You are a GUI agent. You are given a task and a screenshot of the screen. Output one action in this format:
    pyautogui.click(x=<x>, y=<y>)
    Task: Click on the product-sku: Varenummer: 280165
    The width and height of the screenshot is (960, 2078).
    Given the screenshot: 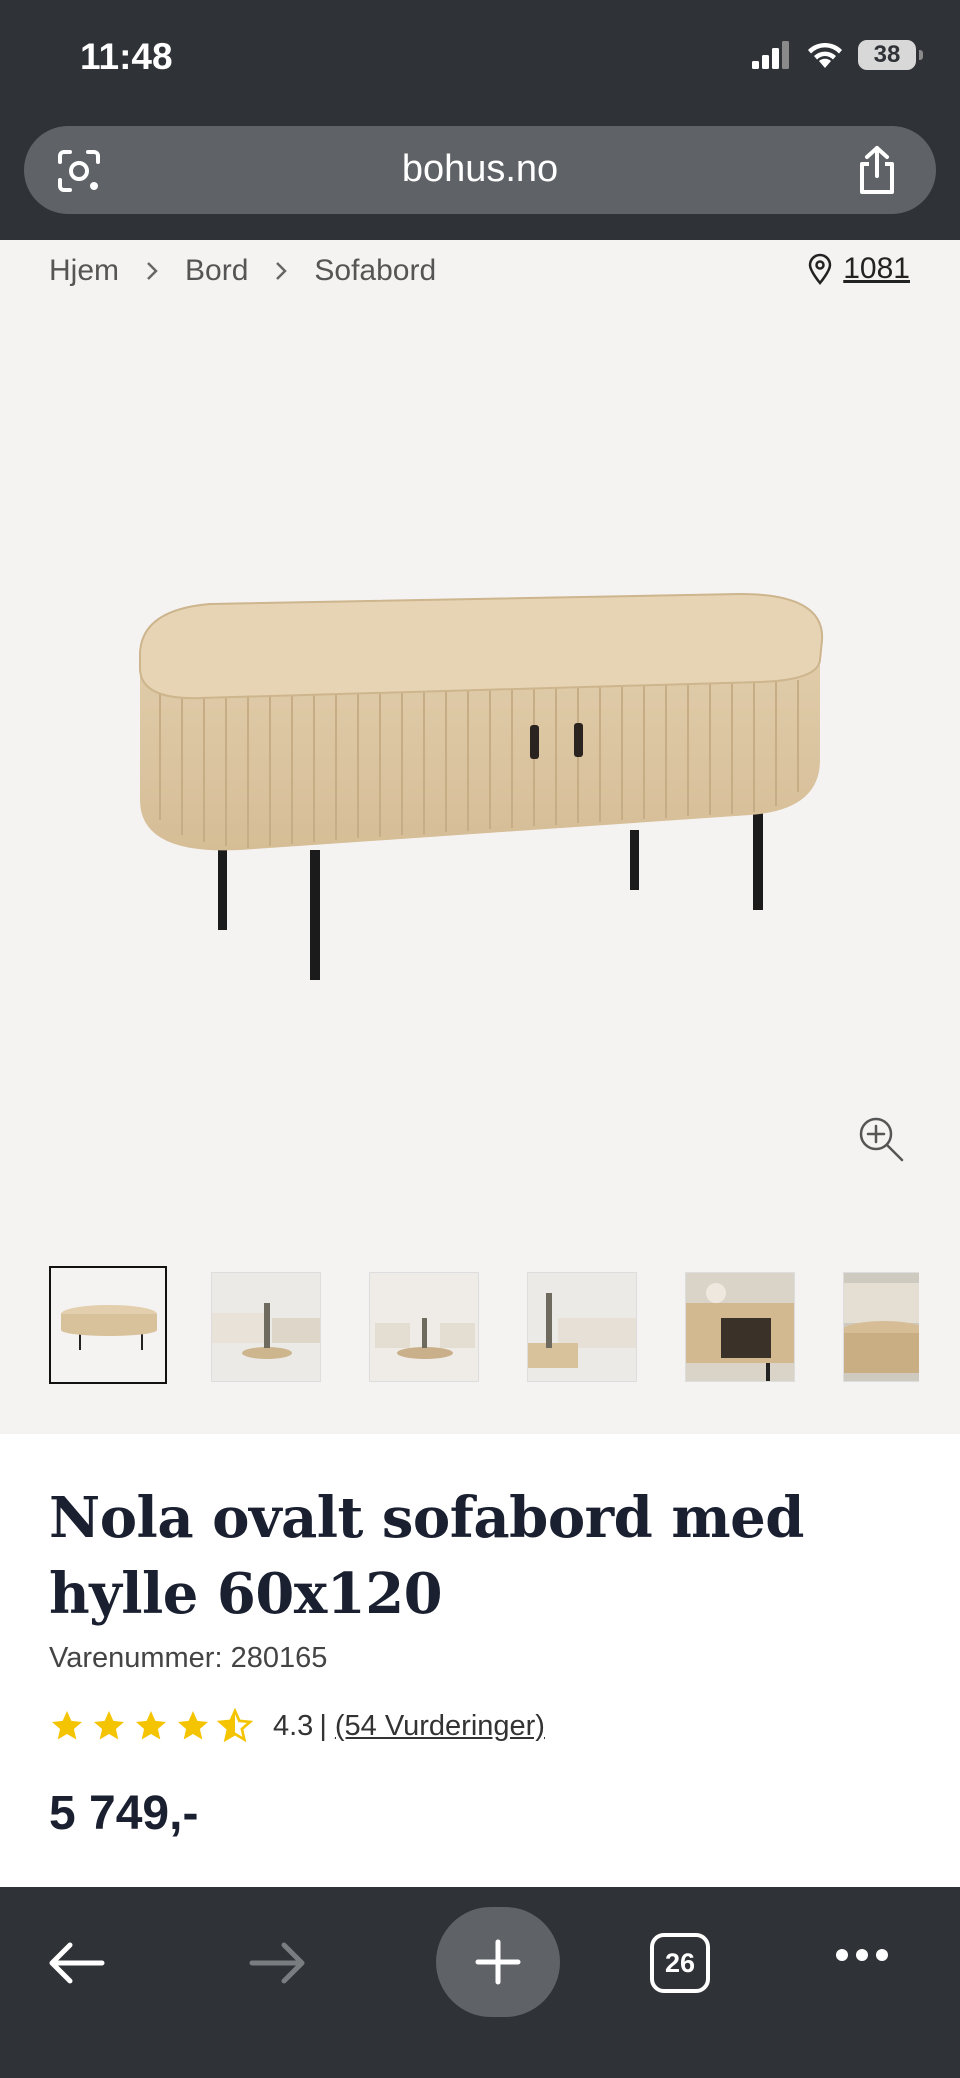 What is the action you would take?
    pyautogui.click(x=188, y=1658)
    